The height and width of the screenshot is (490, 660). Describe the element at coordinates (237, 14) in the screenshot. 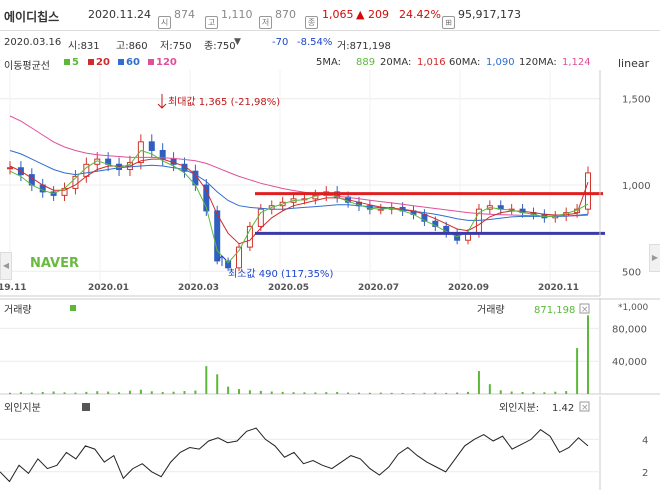

I see `high-value: 1,110` at that location.